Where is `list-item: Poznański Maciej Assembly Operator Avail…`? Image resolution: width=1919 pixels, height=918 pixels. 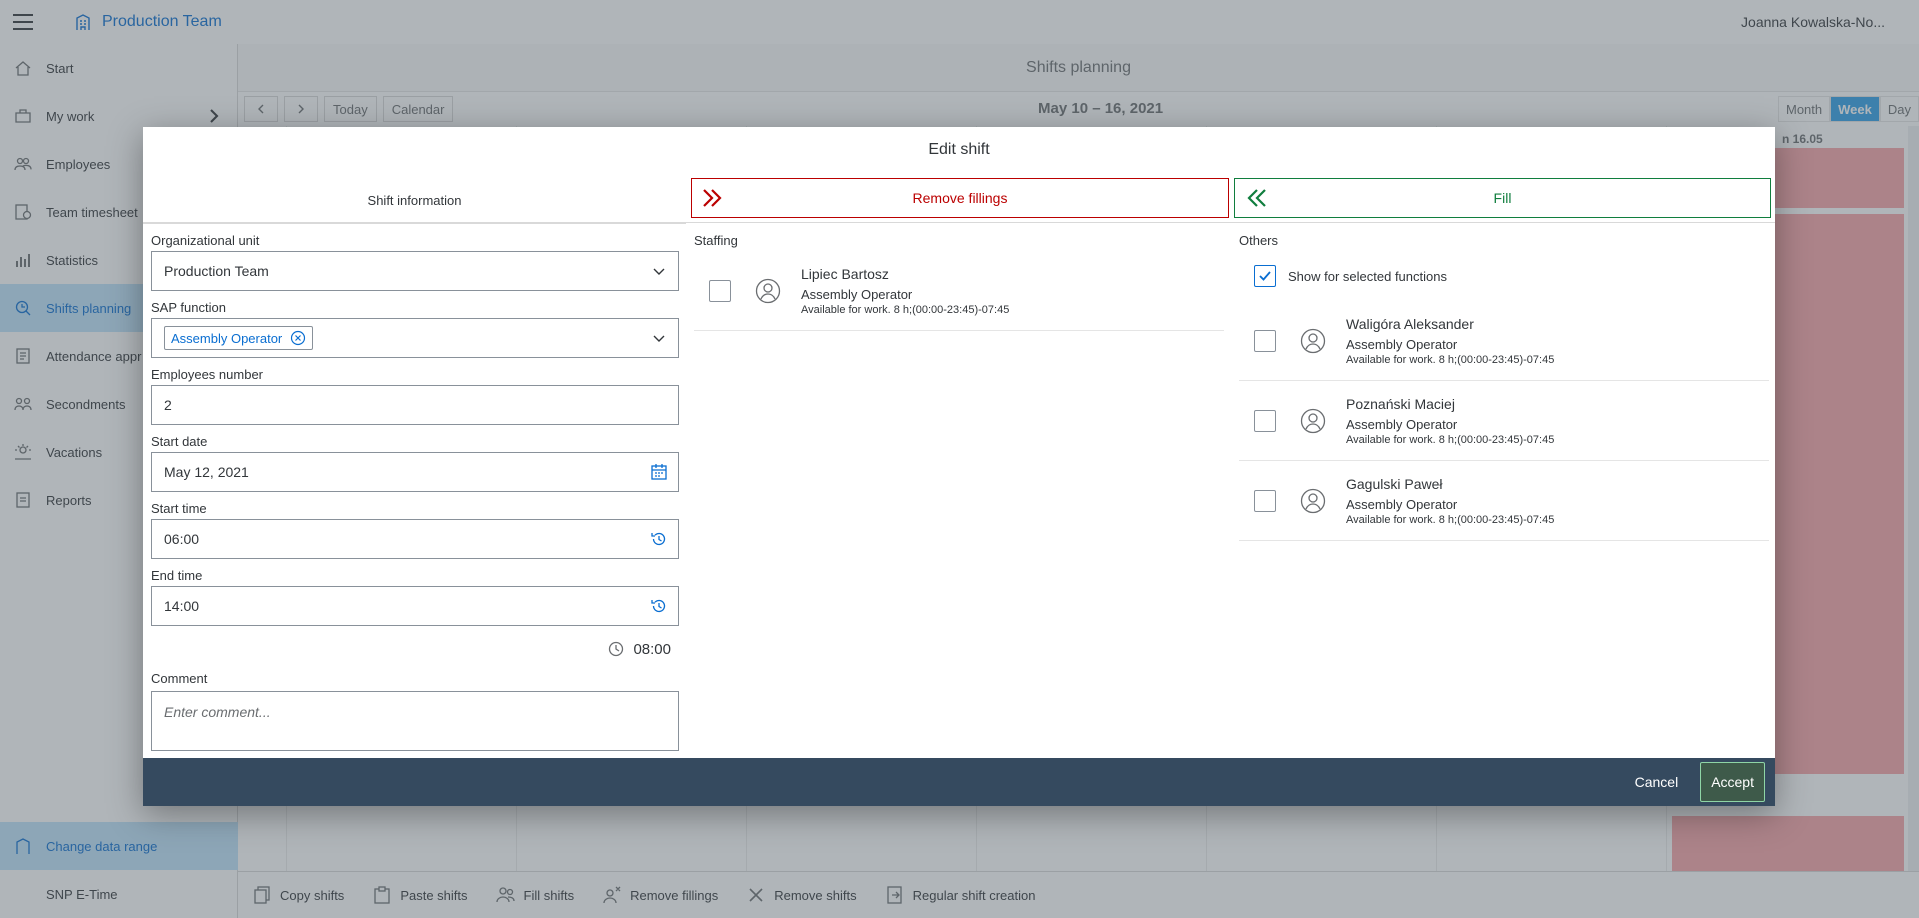 list-item: Poznański Maciej Assembly Operator Avail… is located at coordinates (1504, 421).